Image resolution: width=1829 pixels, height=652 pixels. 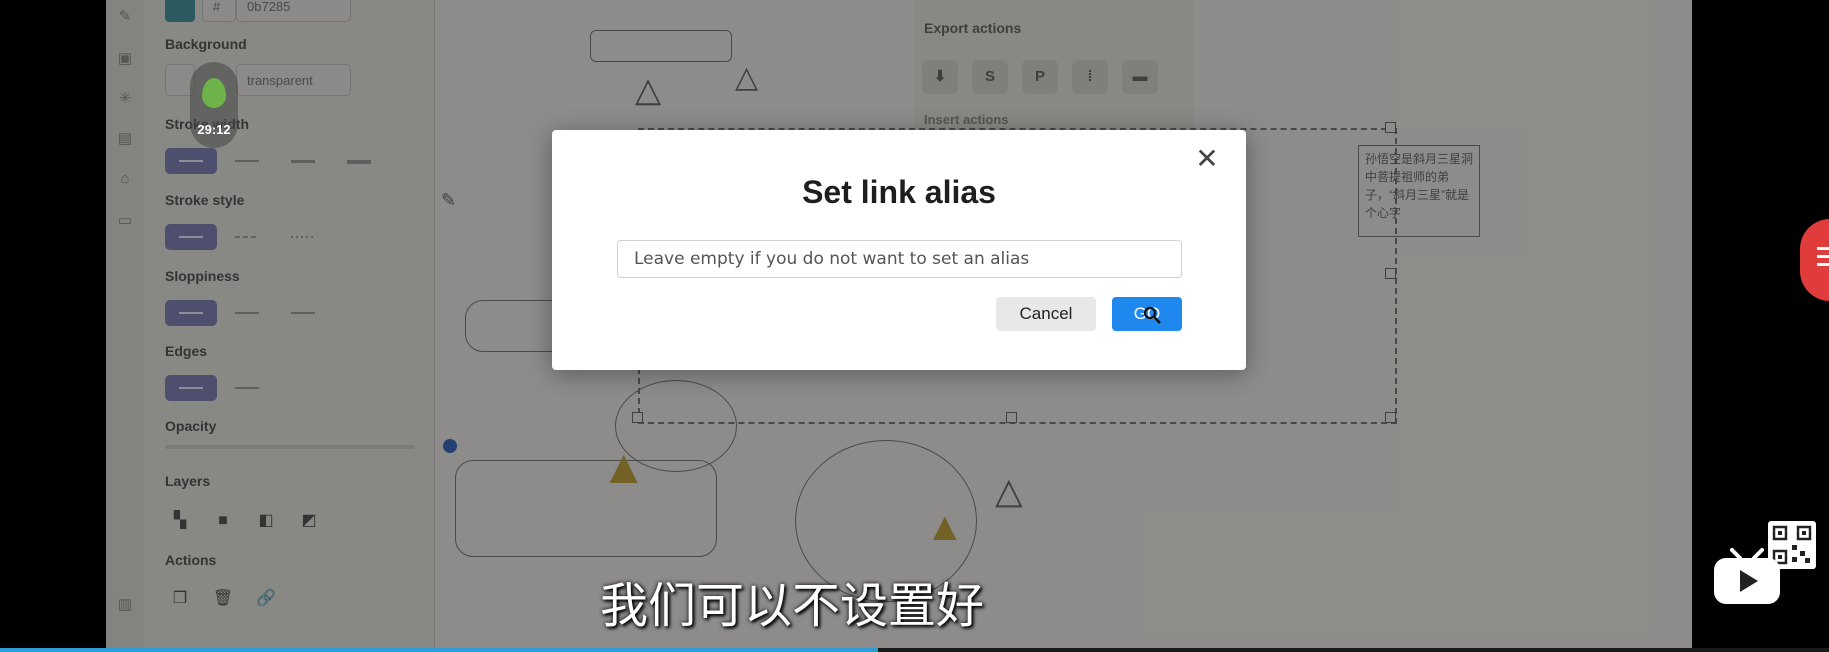 I want to click on cancel-button: Cancel, so click(x=1046, y=314).